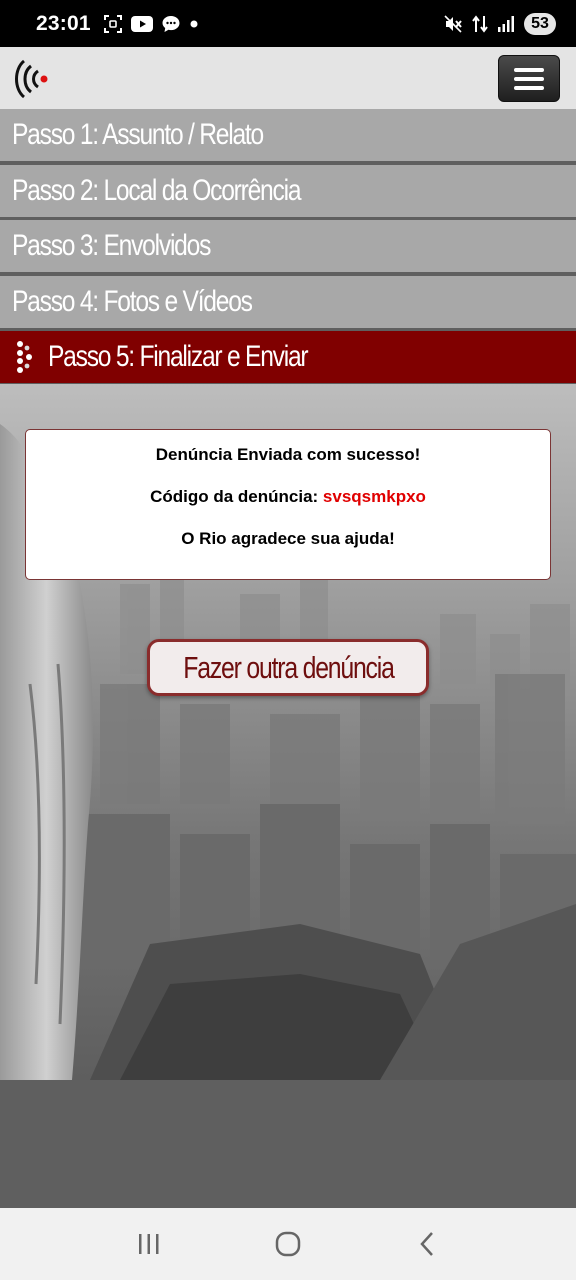 The image size is (576, 1280). Describe the element at coordinates (111, 245) in the screenshot. I see `step-3-label: Passo 3: Envolvidos` at that location.